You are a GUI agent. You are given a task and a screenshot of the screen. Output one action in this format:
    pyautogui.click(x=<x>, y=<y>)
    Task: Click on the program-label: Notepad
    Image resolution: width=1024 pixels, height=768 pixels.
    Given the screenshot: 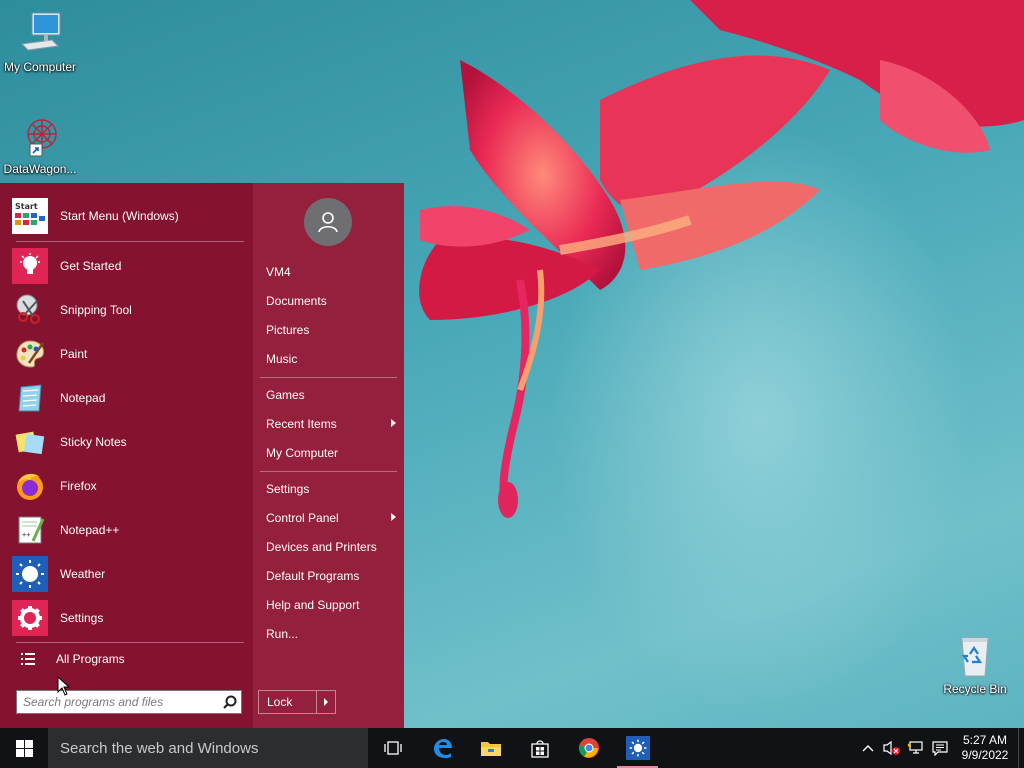 What is the action you would take?
    pyautogui.click(x=83, y=398)
    